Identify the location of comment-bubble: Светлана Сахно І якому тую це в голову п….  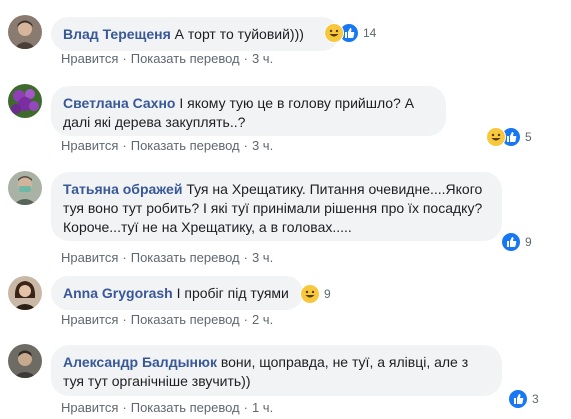
(248, 111).